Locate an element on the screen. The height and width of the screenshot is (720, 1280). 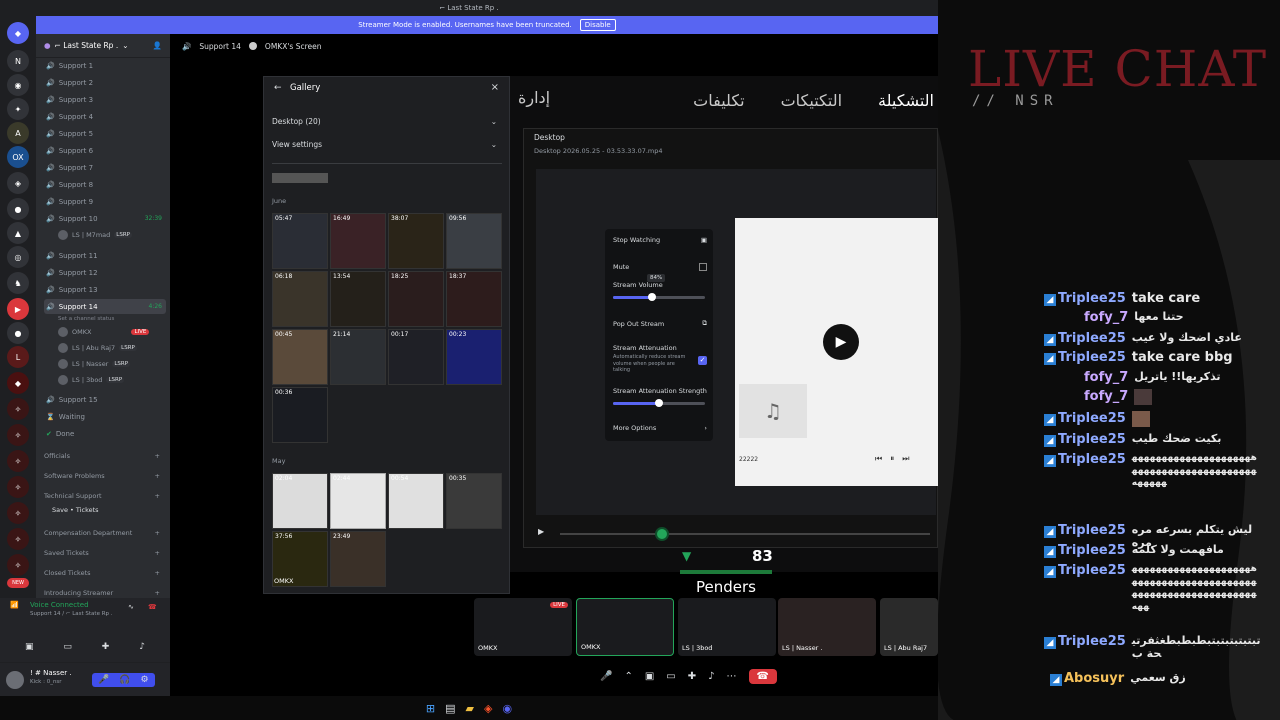
disconnect-icon: ☎ is located at coordinates (152, 607).